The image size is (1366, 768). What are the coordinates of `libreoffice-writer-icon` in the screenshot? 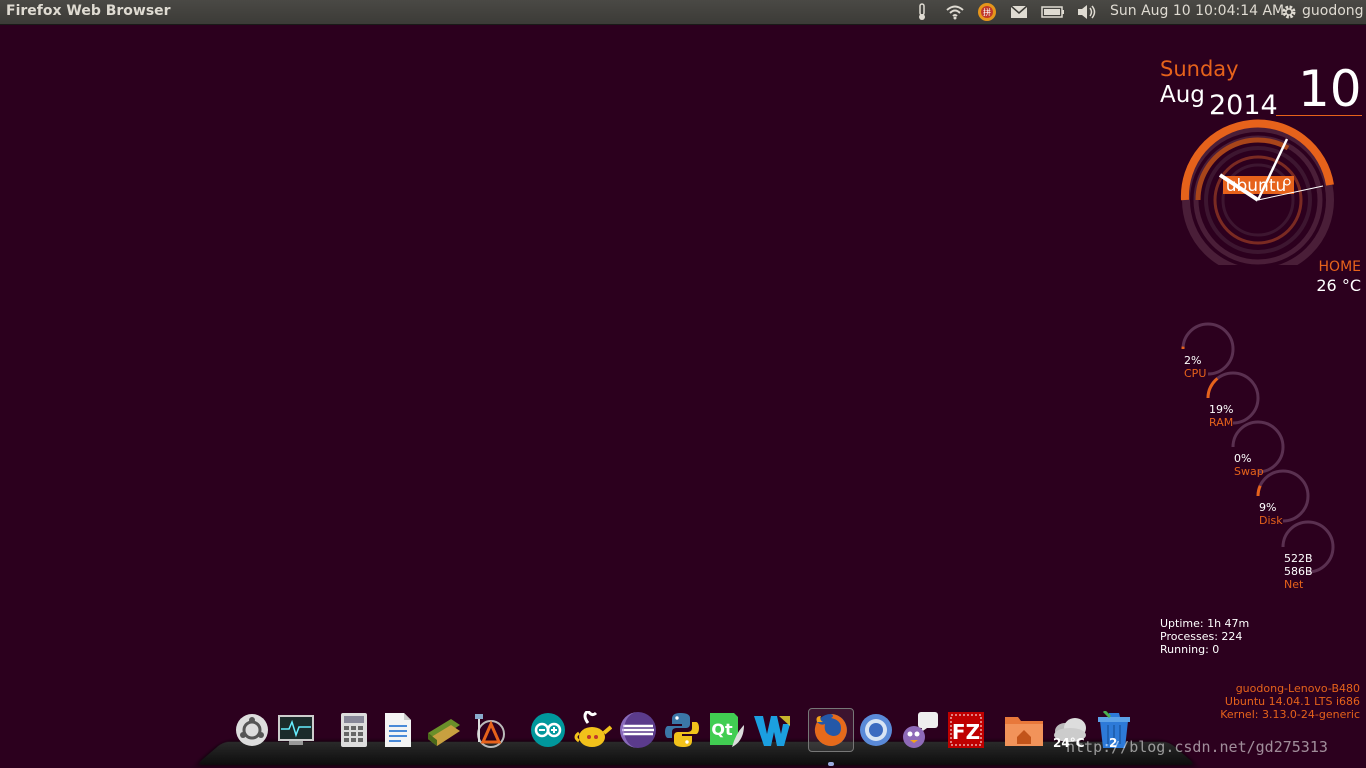 It's located at (398, 730).